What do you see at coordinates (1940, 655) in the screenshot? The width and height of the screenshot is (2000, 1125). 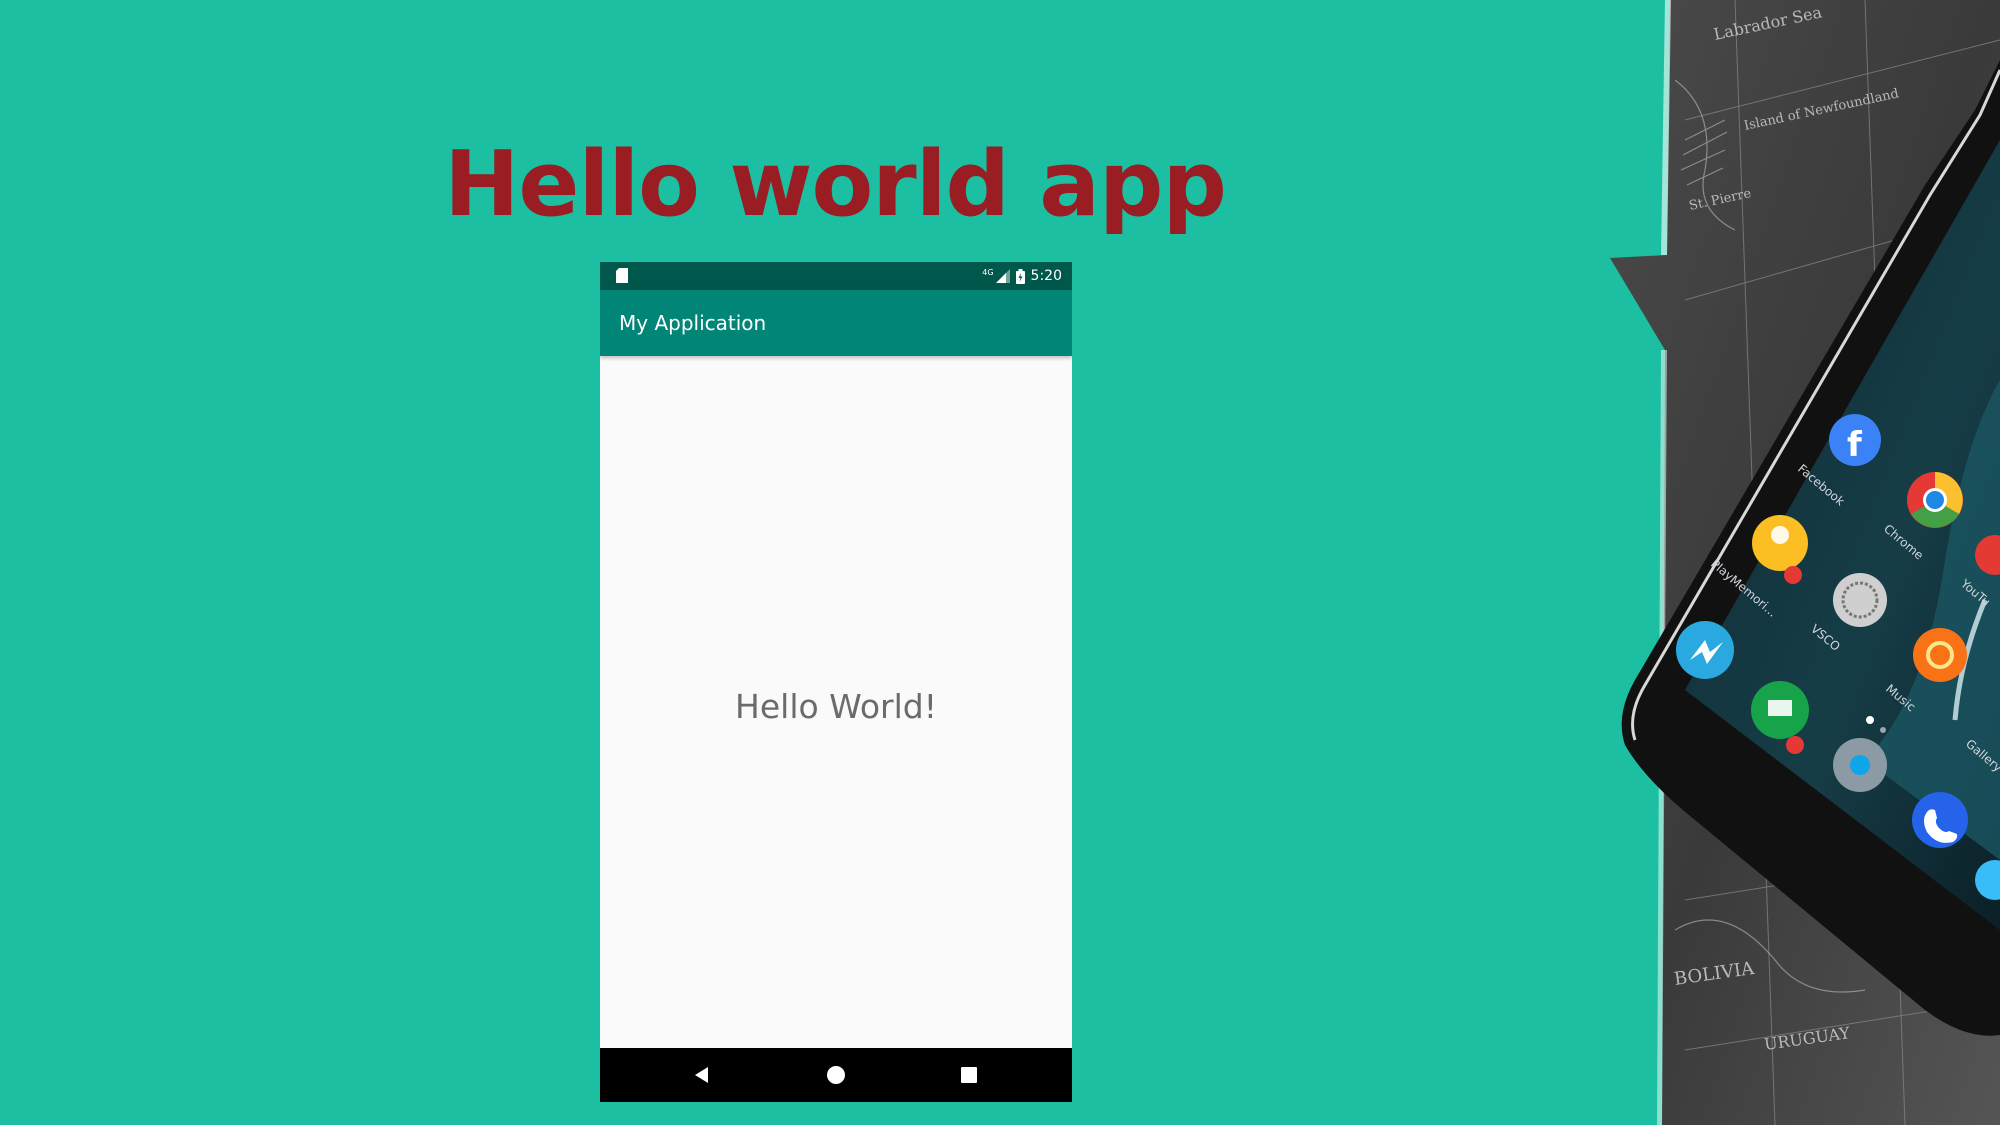 I see `music-app-icon` at bounding box center [1940, 655].